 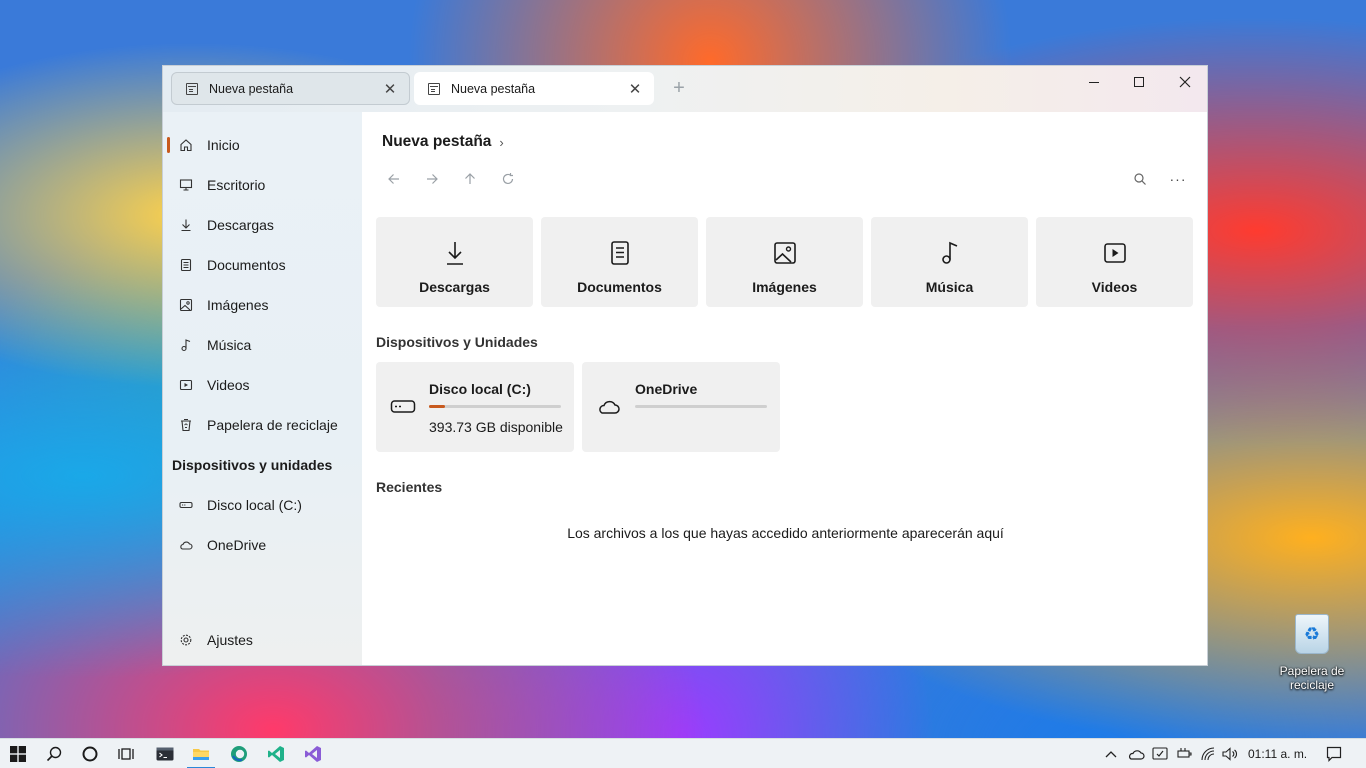 What do you see at coordinates (1140, 179) in the screenshot?
I see `search-button` at bounding box center [1140, 179].